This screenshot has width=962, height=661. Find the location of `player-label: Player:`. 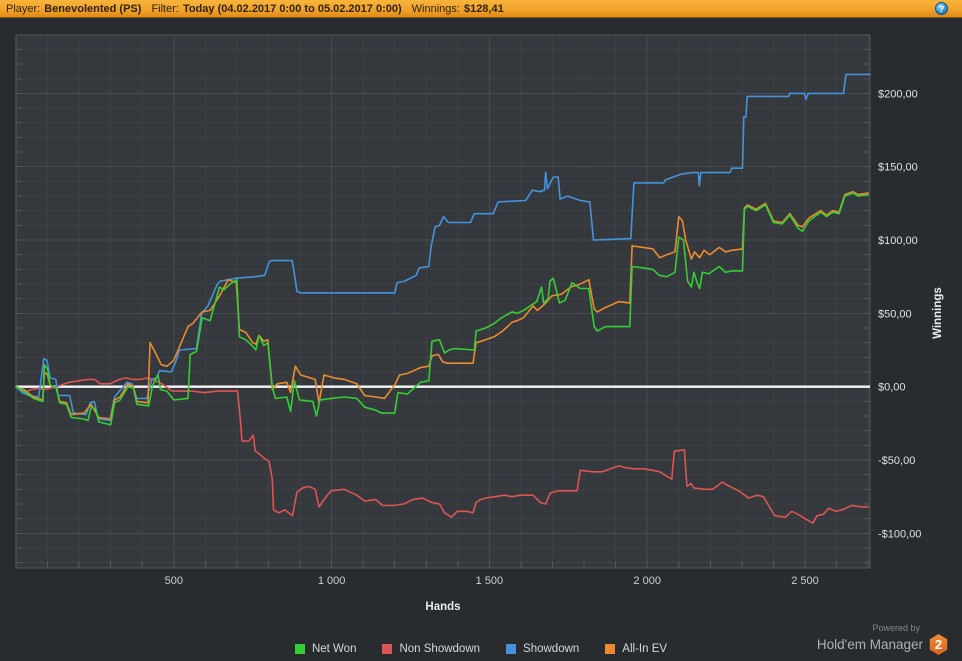

player-label: Player: is located at coordinates (23, 9).